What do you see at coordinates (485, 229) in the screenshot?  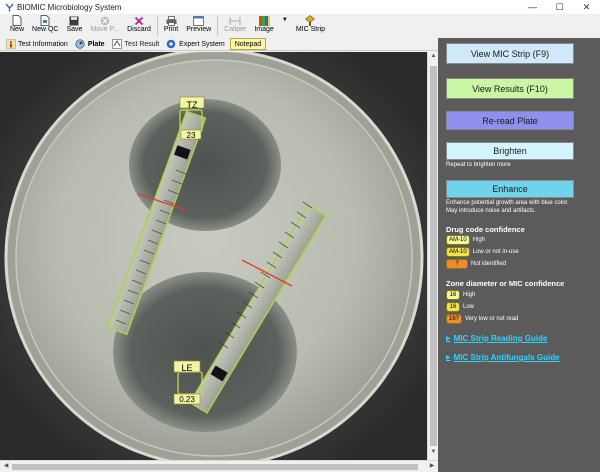 I see `drug-code-heading: Drug code confidence` at bounding box center [485, 229].